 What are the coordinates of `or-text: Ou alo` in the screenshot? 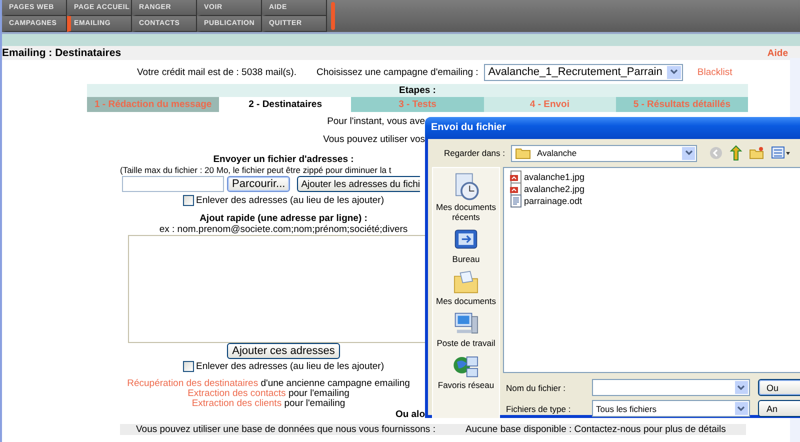 It's located at (409, 415).